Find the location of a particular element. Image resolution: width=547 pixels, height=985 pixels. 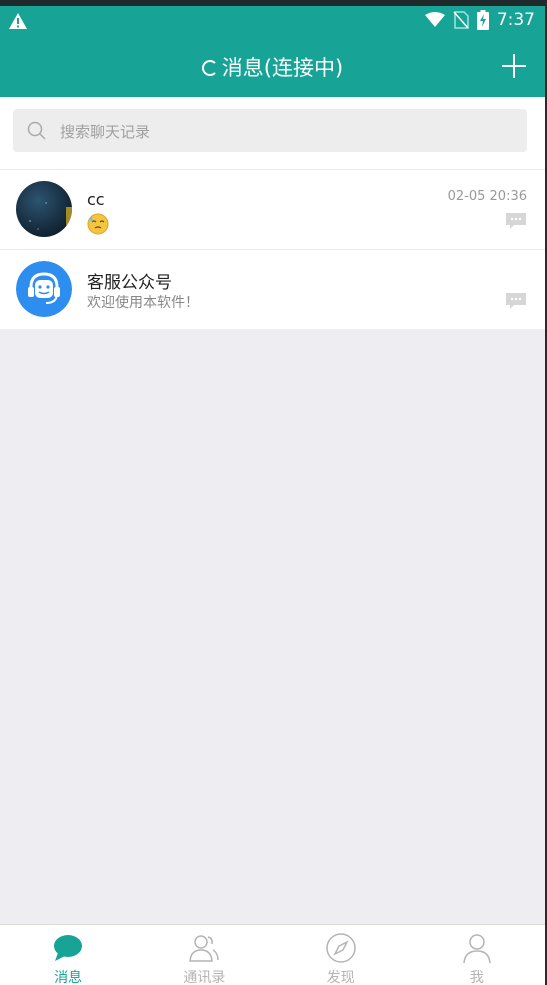

tab-label: 消息 is located at coordinates (68, 977).